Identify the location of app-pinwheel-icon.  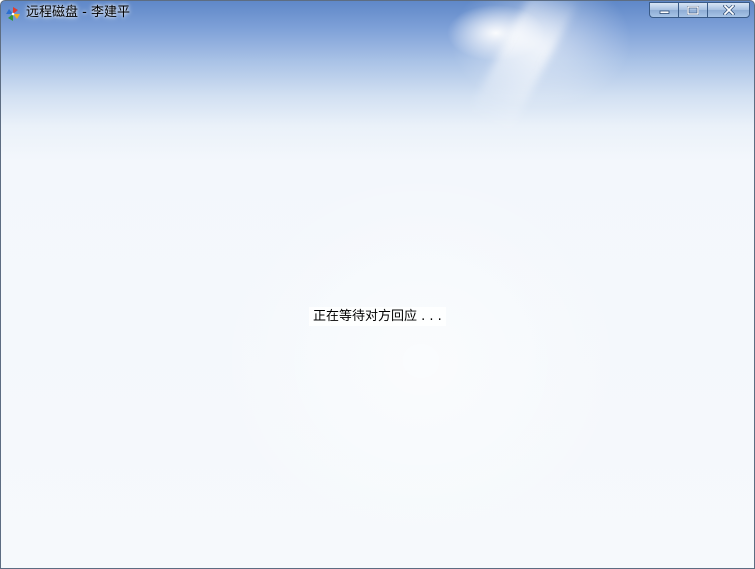
(13, 13).